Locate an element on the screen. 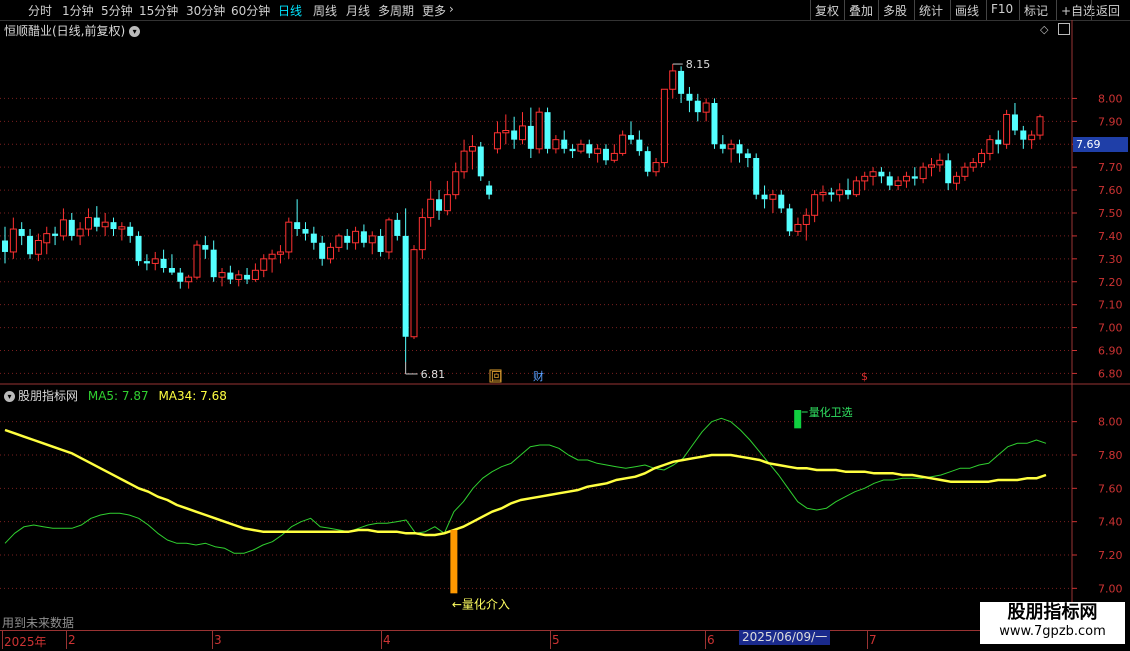 Image resolution: width=1130 pixels, height=651 pixels. period-tab-7: 周线 is located at coordinates (325, 10).